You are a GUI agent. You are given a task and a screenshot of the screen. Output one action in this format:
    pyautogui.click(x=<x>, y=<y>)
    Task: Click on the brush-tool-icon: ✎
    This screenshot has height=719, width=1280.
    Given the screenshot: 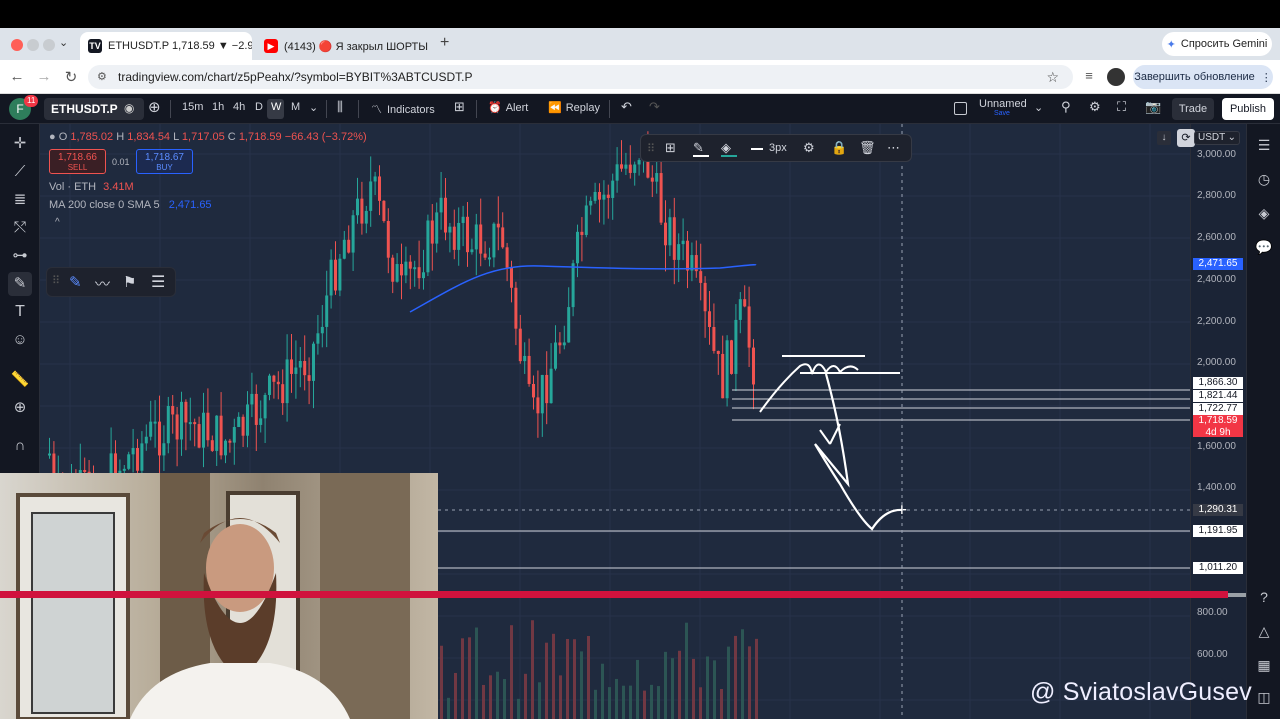 What is the action you would take?
    pyautogui.click(x=75, y=282)
    